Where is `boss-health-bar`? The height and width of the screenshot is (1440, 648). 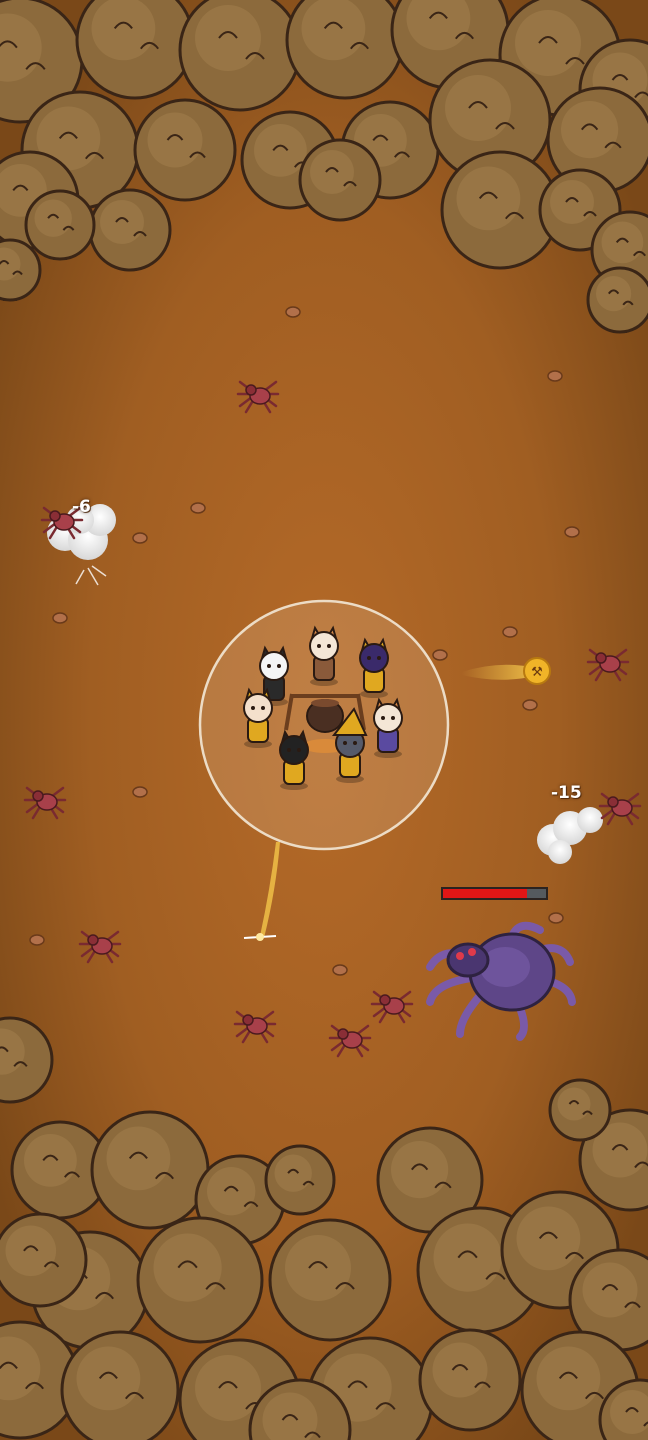
boss-health-bar is located at coordinates (494, 893).